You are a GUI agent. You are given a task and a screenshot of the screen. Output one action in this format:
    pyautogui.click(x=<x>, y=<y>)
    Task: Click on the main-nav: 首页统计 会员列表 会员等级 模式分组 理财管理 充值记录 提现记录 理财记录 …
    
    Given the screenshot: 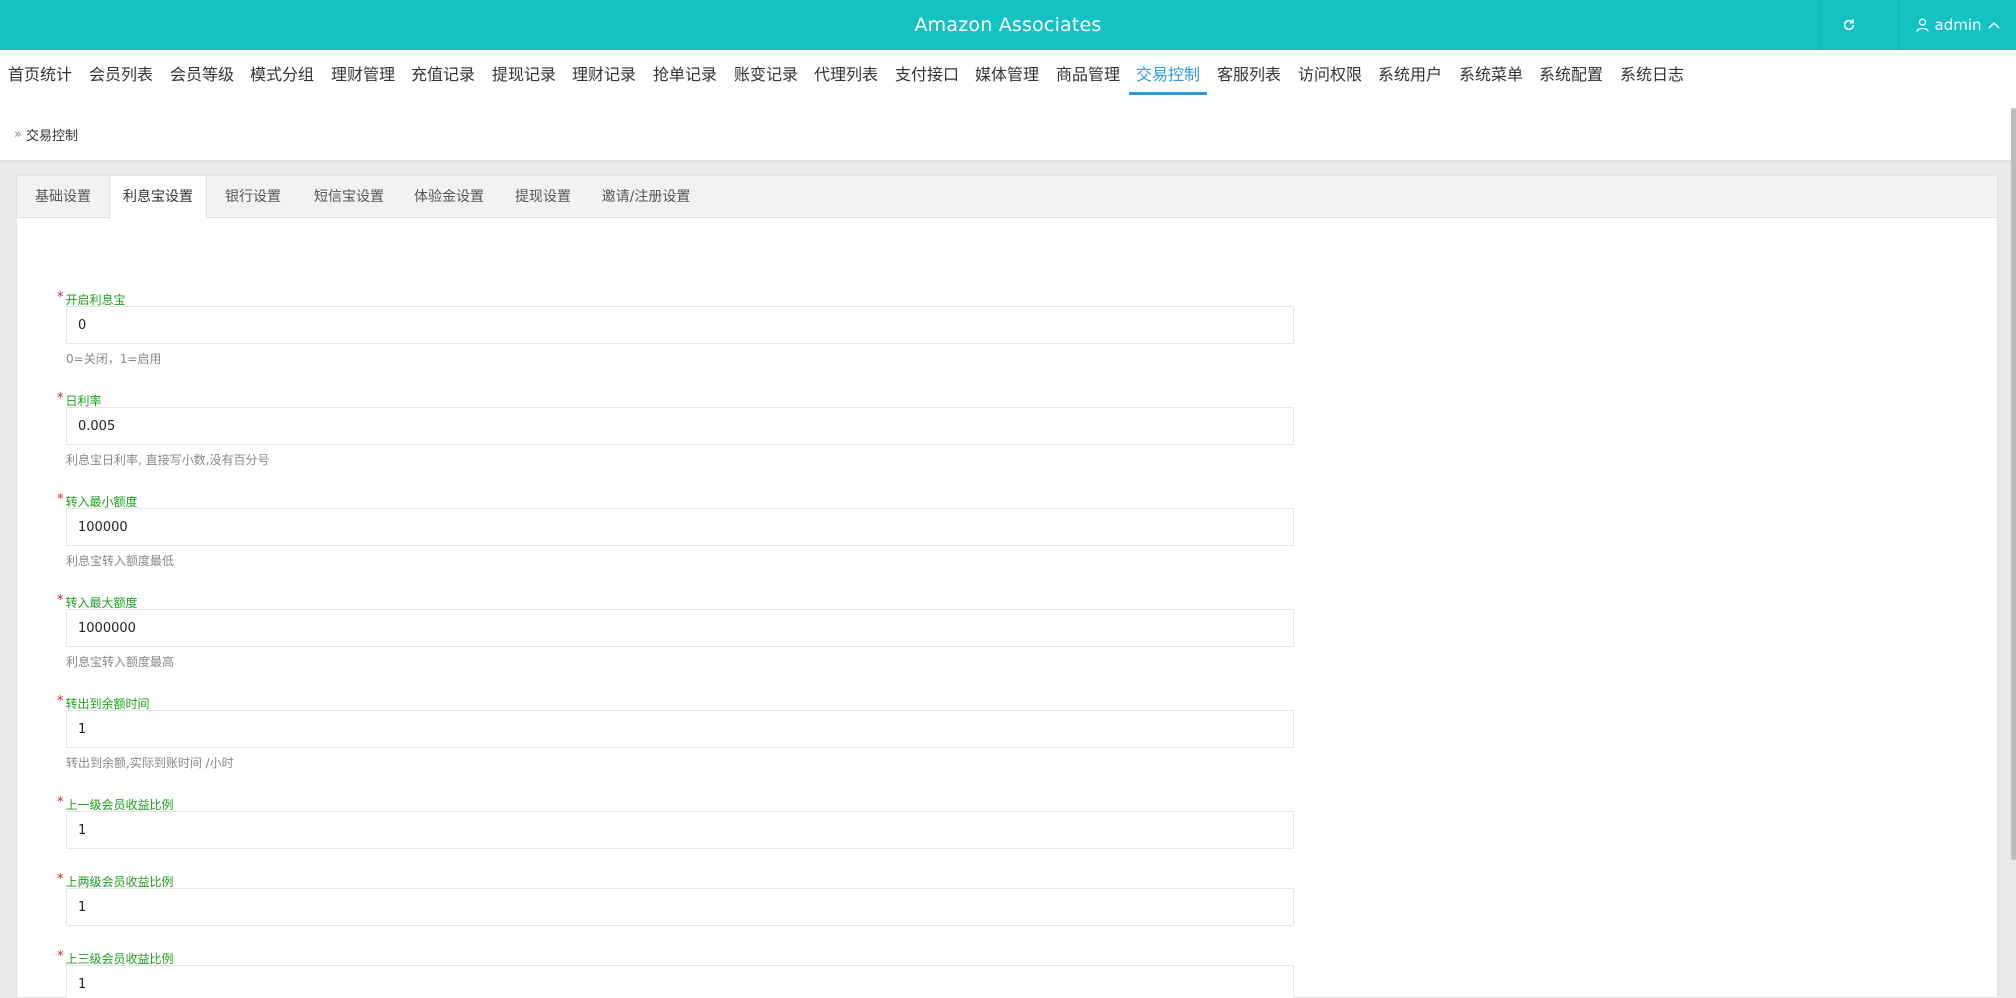 What is the action you would take?
    pyautogui.click(x=1008, y=74)
    